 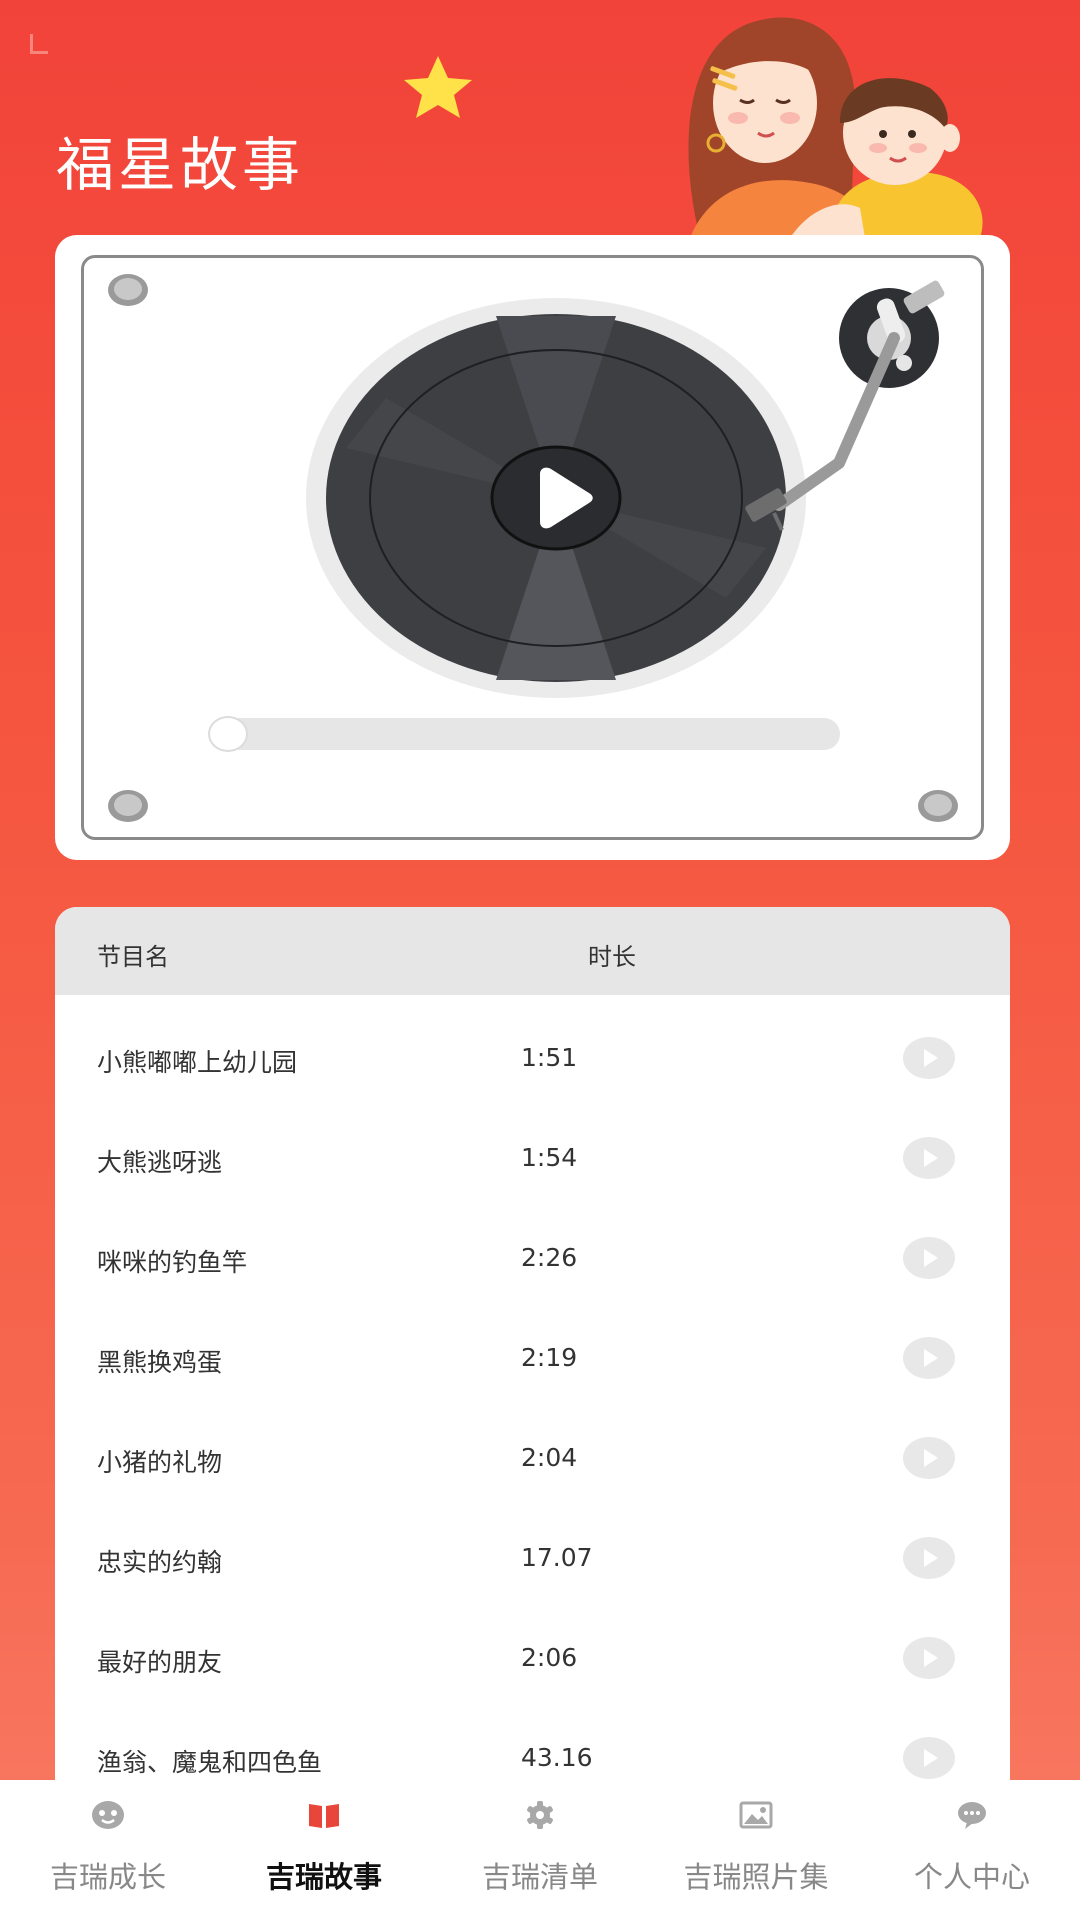 What do you see at coordinates (971, 1877) in the screenshot?
I see `nav-label: 个人中心` at bounding box center [971, 1877].